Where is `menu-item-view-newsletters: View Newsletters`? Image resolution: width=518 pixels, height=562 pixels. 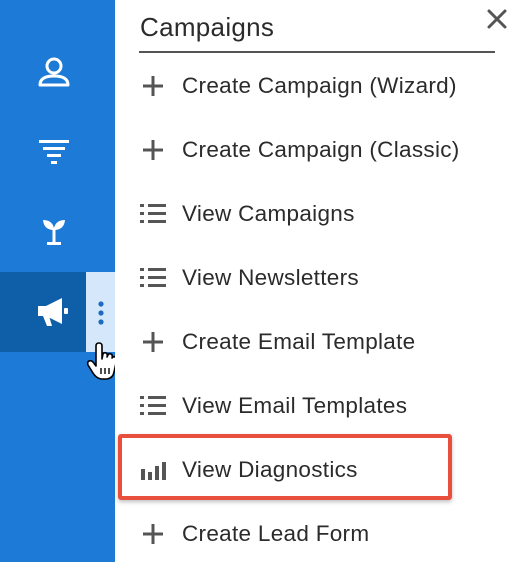 menu-item-view-newsletters: View Newsletters is located at coordinates (310, 278).